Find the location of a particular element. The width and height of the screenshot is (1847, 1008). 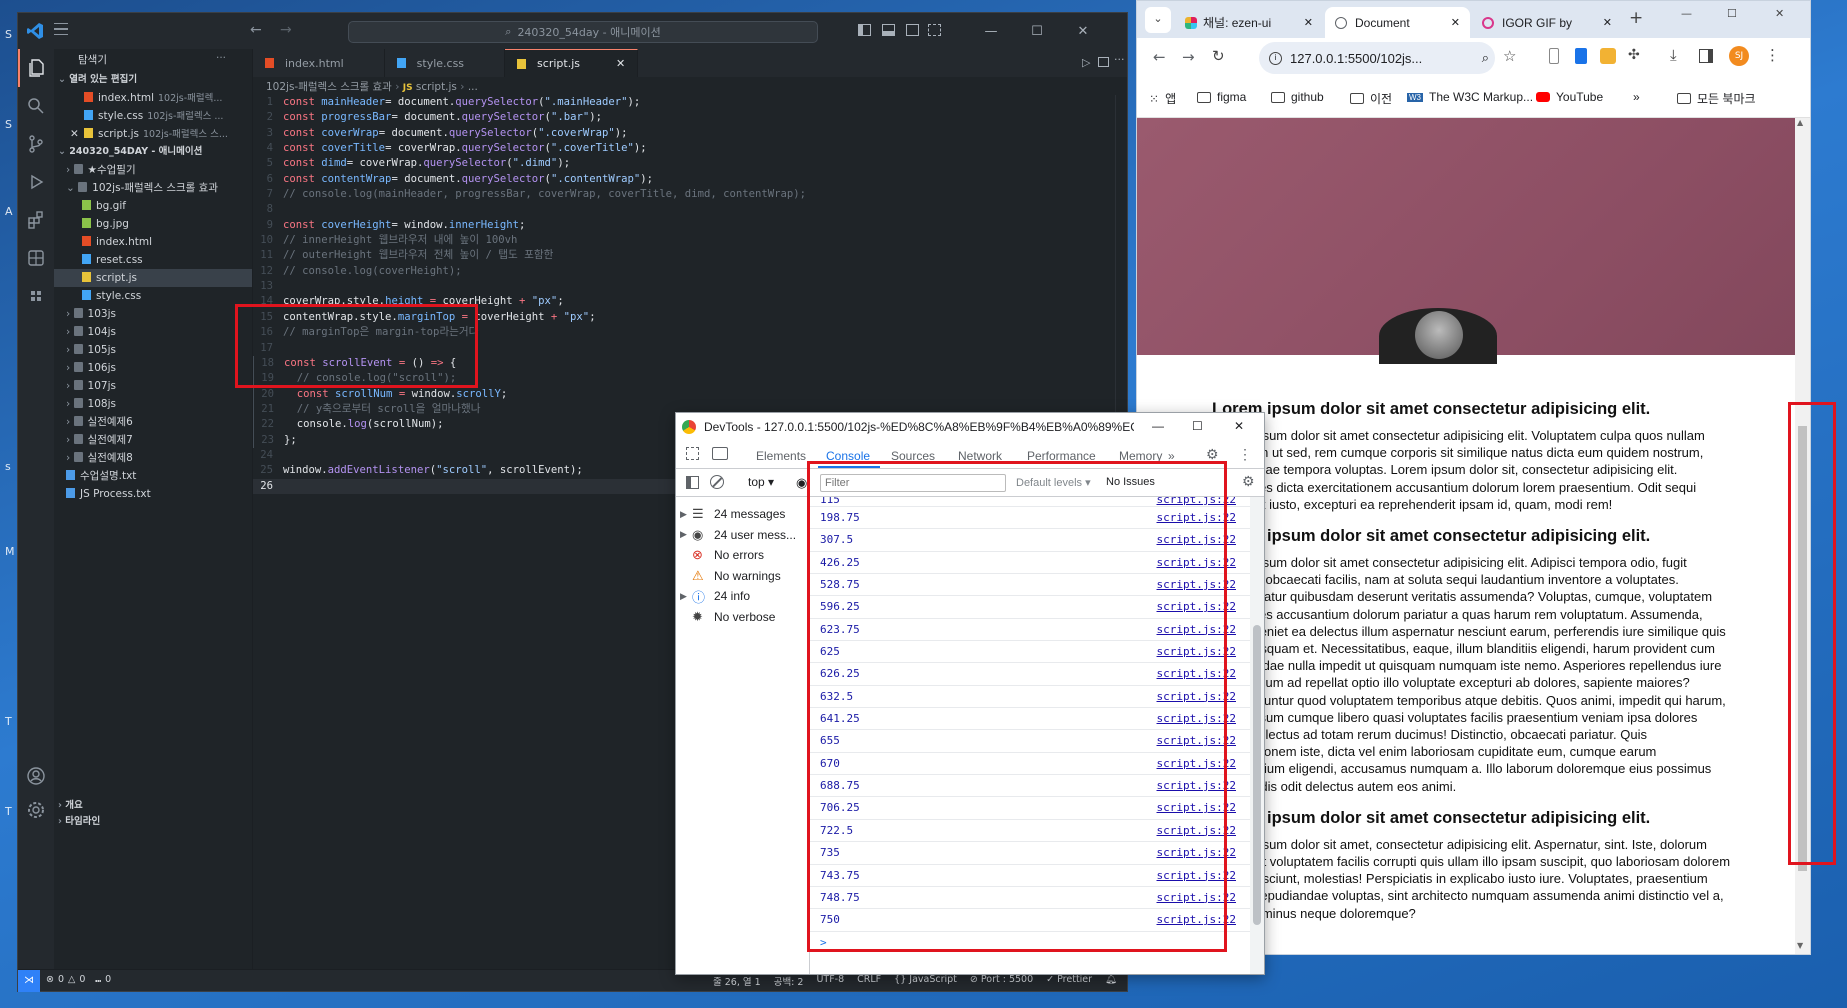

editor-more-icon: ··· is located at coordinates (1119, 59).